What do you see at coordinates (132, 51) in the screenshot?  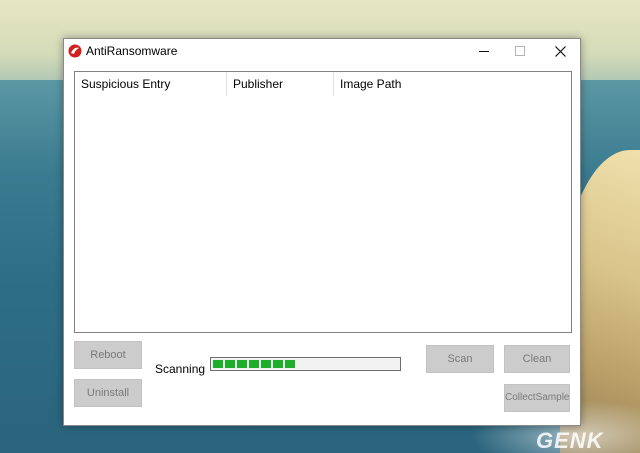 I see `window-title: AntiRansomware` at bounding box center [132, 51].